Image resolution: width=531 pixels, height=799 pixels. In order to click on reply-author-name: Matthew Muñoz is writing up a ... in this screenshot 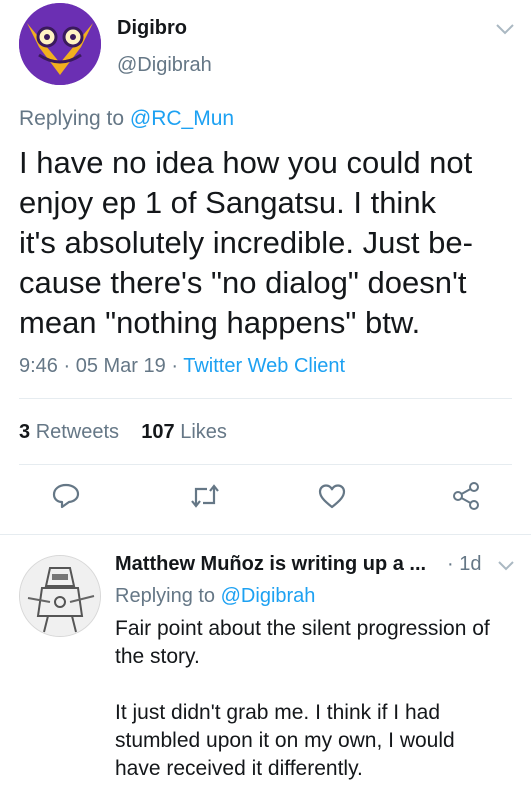, I will do `click(270, 564)`.